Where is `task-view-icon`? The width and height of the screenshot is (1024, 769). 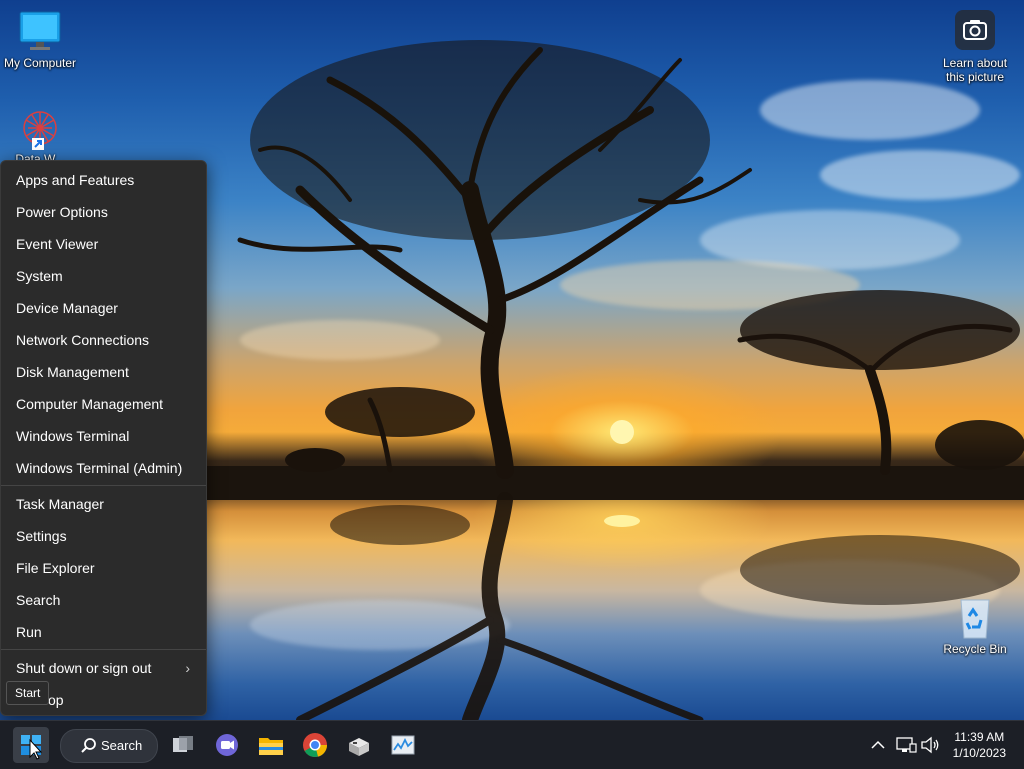
task-view-icon is located at coordinates (183, 744).